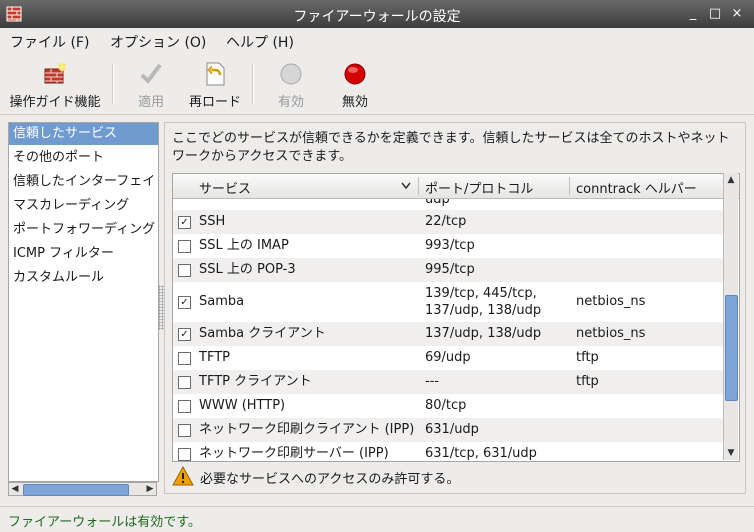 This screenshot has width=754, height=532. Describe the element at coordinates (479, 187) in the screenshot. I see `column-header-ports: ポート/プロトコル` at that location.